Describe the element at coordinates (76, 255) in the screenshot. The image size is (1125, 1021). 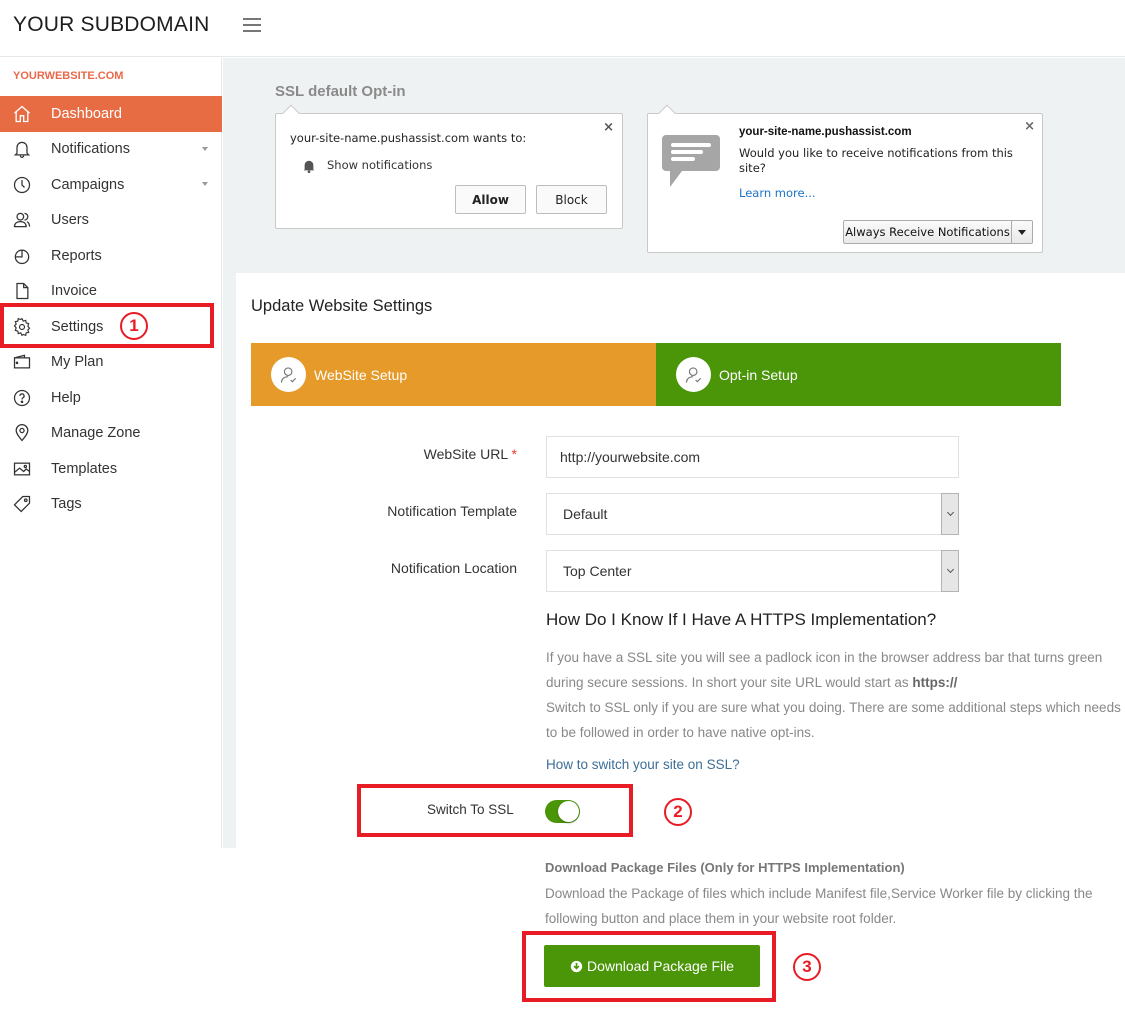
I see `sidebar-item-label: Reports` at that location.